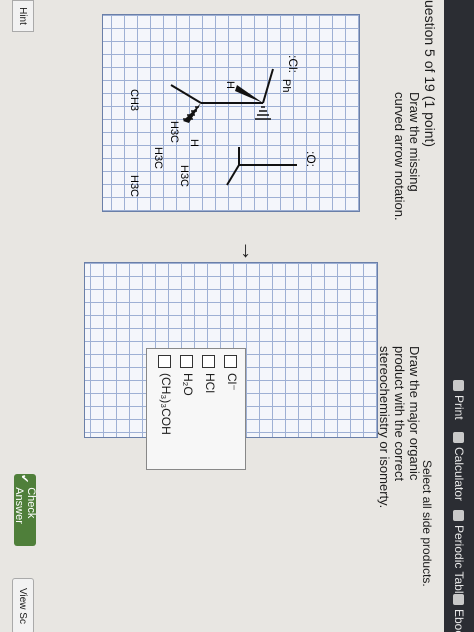 The image size is (474, 632). Describe the element at coordinates (459, 474) in the screenshot. I see `calculator-label: Calculator` at that location.